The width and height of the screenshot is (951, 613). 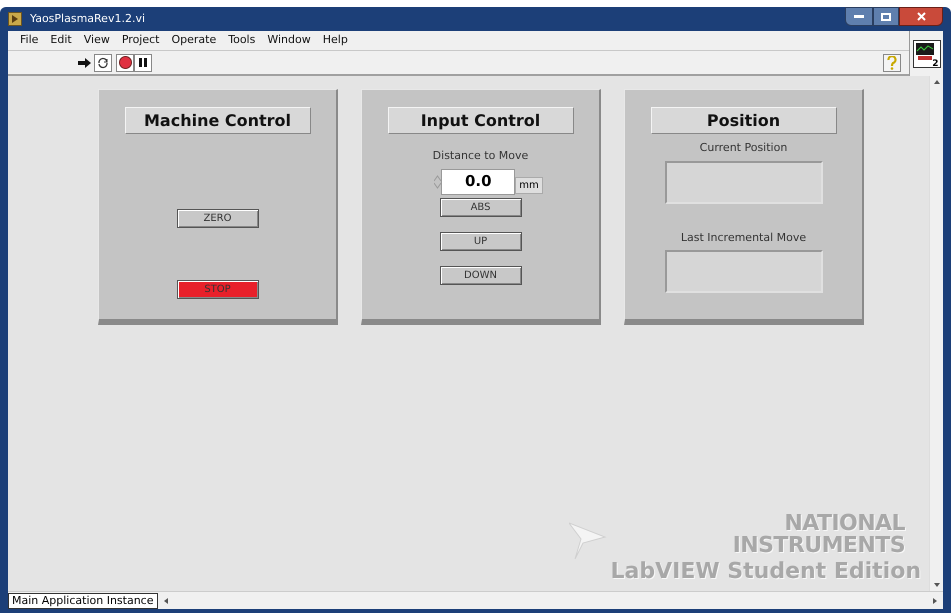 What do you see at coordinates (937, 585) in the screenshot?
I see `scroll-down-icon` at bounding box center [937, 585].